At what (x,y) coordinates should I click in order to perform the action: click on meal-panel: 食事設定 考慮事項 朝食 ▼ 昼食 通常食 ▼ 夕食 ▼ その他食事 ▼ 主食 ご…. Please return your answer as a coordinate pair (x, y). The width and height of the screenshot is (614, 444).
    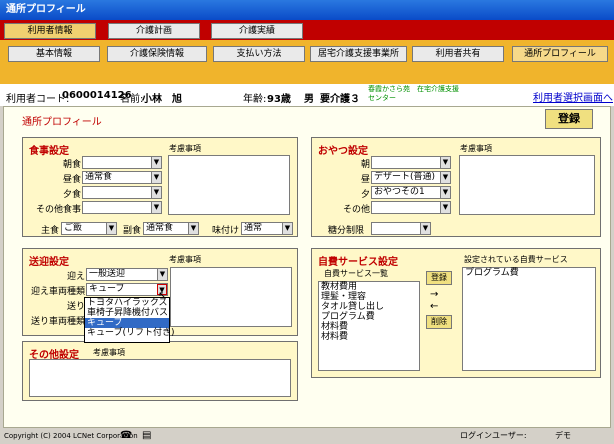
    Looking at the image, I should click on (160, 187).